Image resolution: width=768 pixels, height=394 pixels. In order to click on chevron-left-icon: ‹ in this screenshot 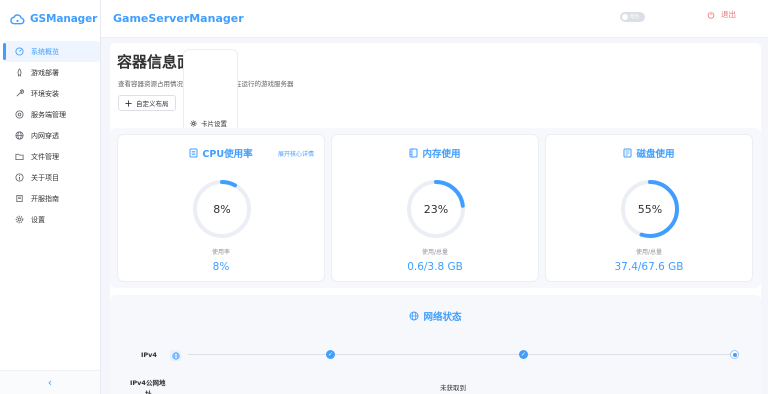, I will do `click(50, 382)`.